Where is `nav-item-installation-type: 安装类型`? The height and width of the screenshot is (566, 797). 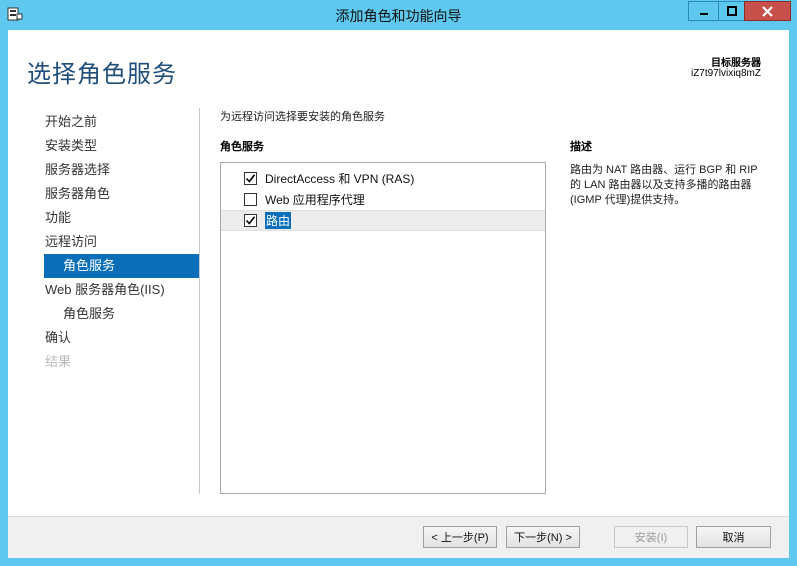 nav-item-installation-type: 安装类型 is located at coordinates (121, 146).